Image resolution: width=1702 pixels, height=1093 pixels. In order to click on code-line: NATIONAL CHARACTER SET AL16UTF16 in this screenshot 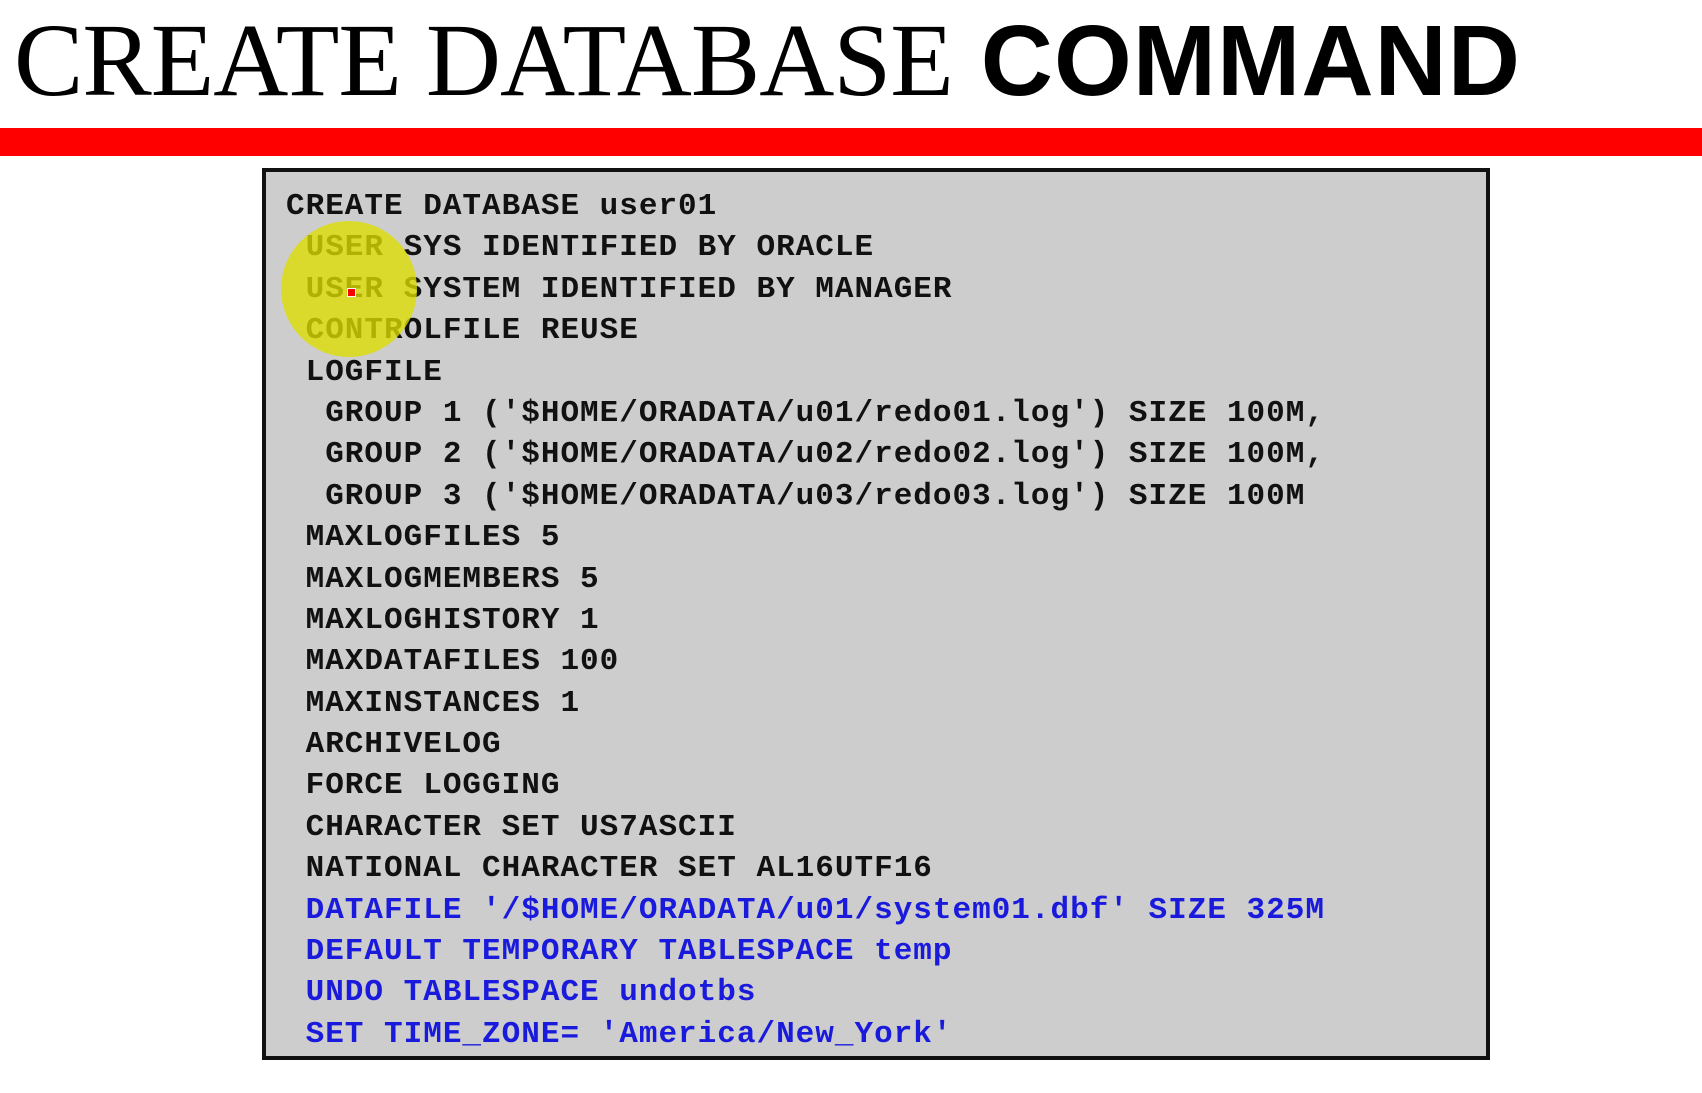, I will do `click(609, 869)`.